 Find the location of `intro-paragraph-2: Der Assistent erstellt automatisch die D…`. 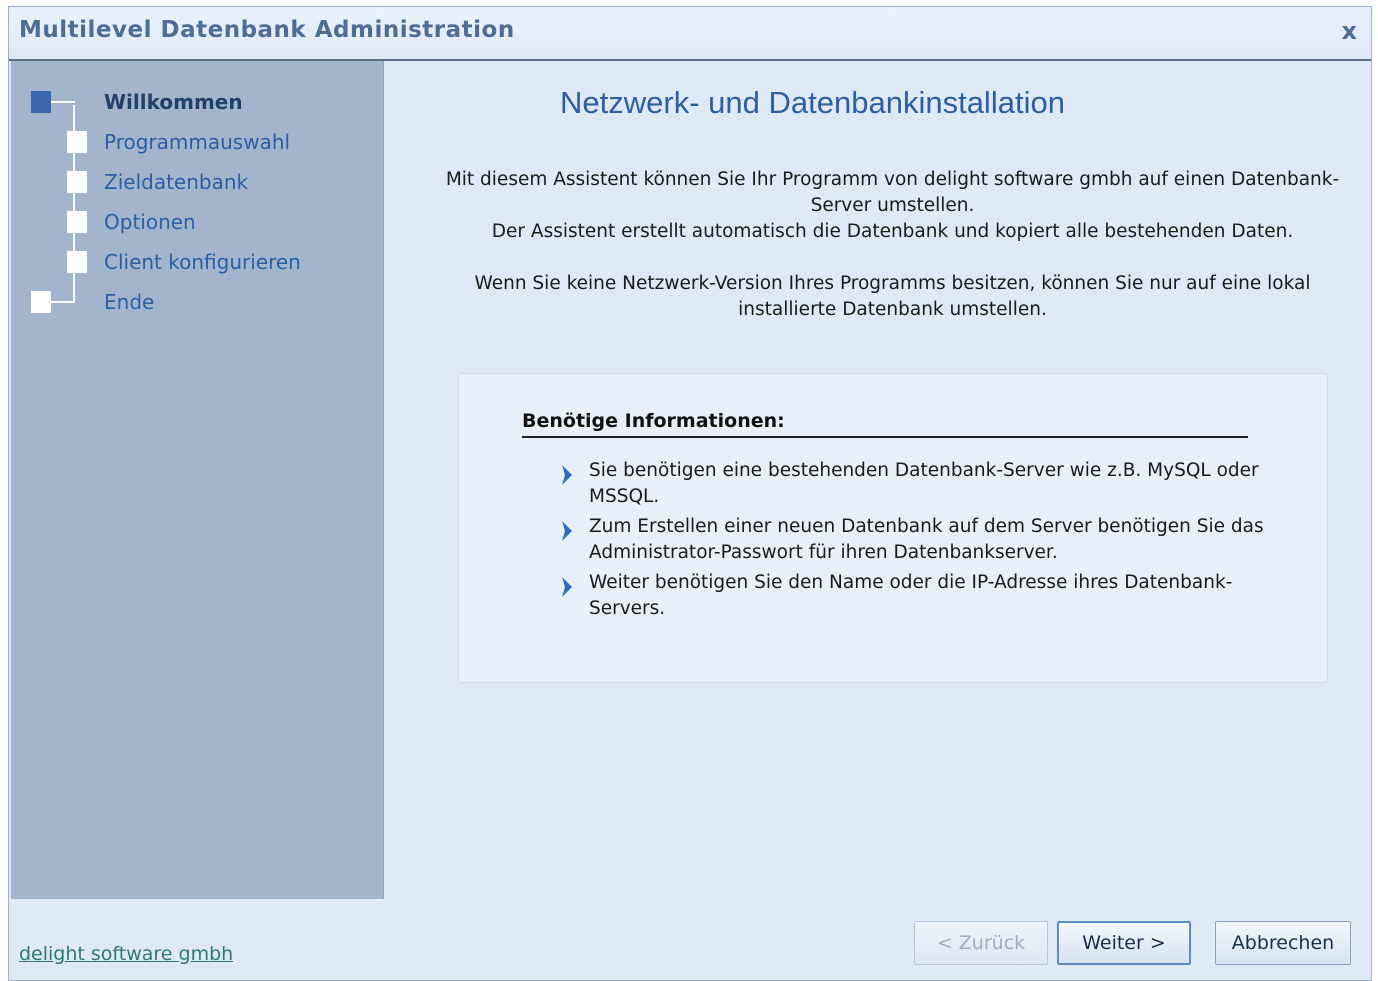

intro-paragraph-2: Der Assistent erstellt automatisch die D… is located at coordinates (892, 231).